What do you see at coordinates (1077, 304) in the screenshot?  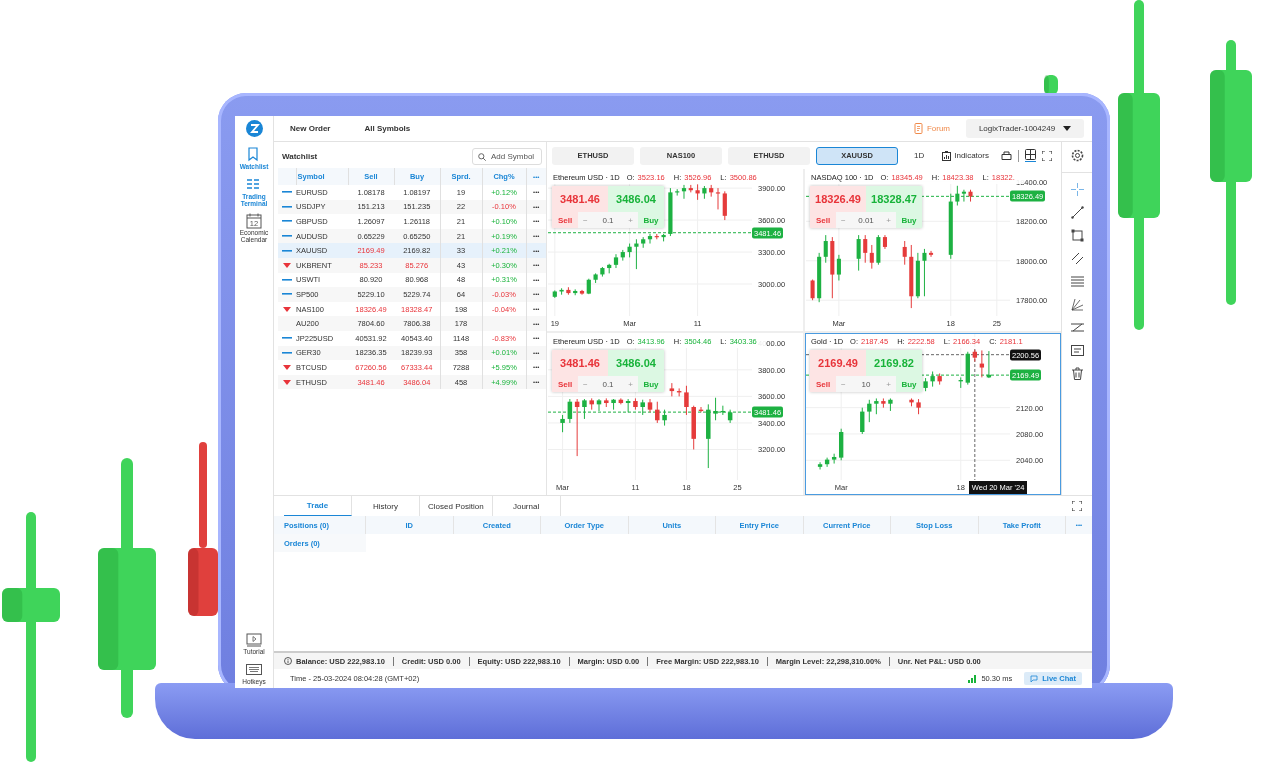 I see `fan-tool-icon` at bounding box center [1077, 304].